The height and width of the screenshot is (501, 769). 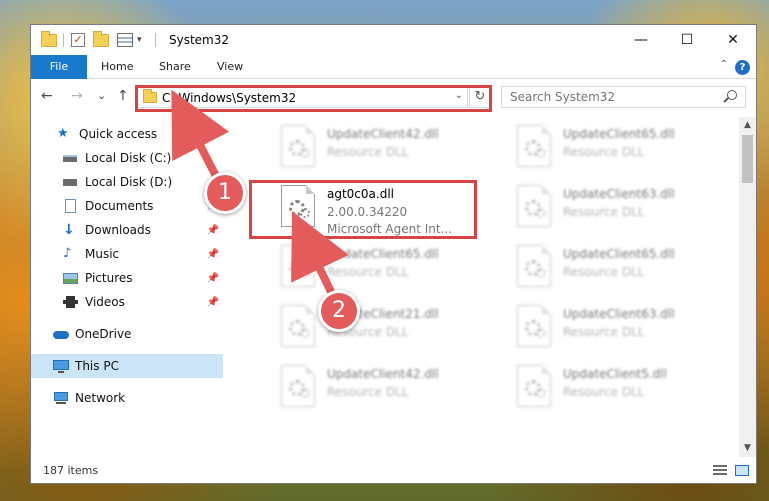 I want to click on annotation-arrows, so click(x=260, y=196).